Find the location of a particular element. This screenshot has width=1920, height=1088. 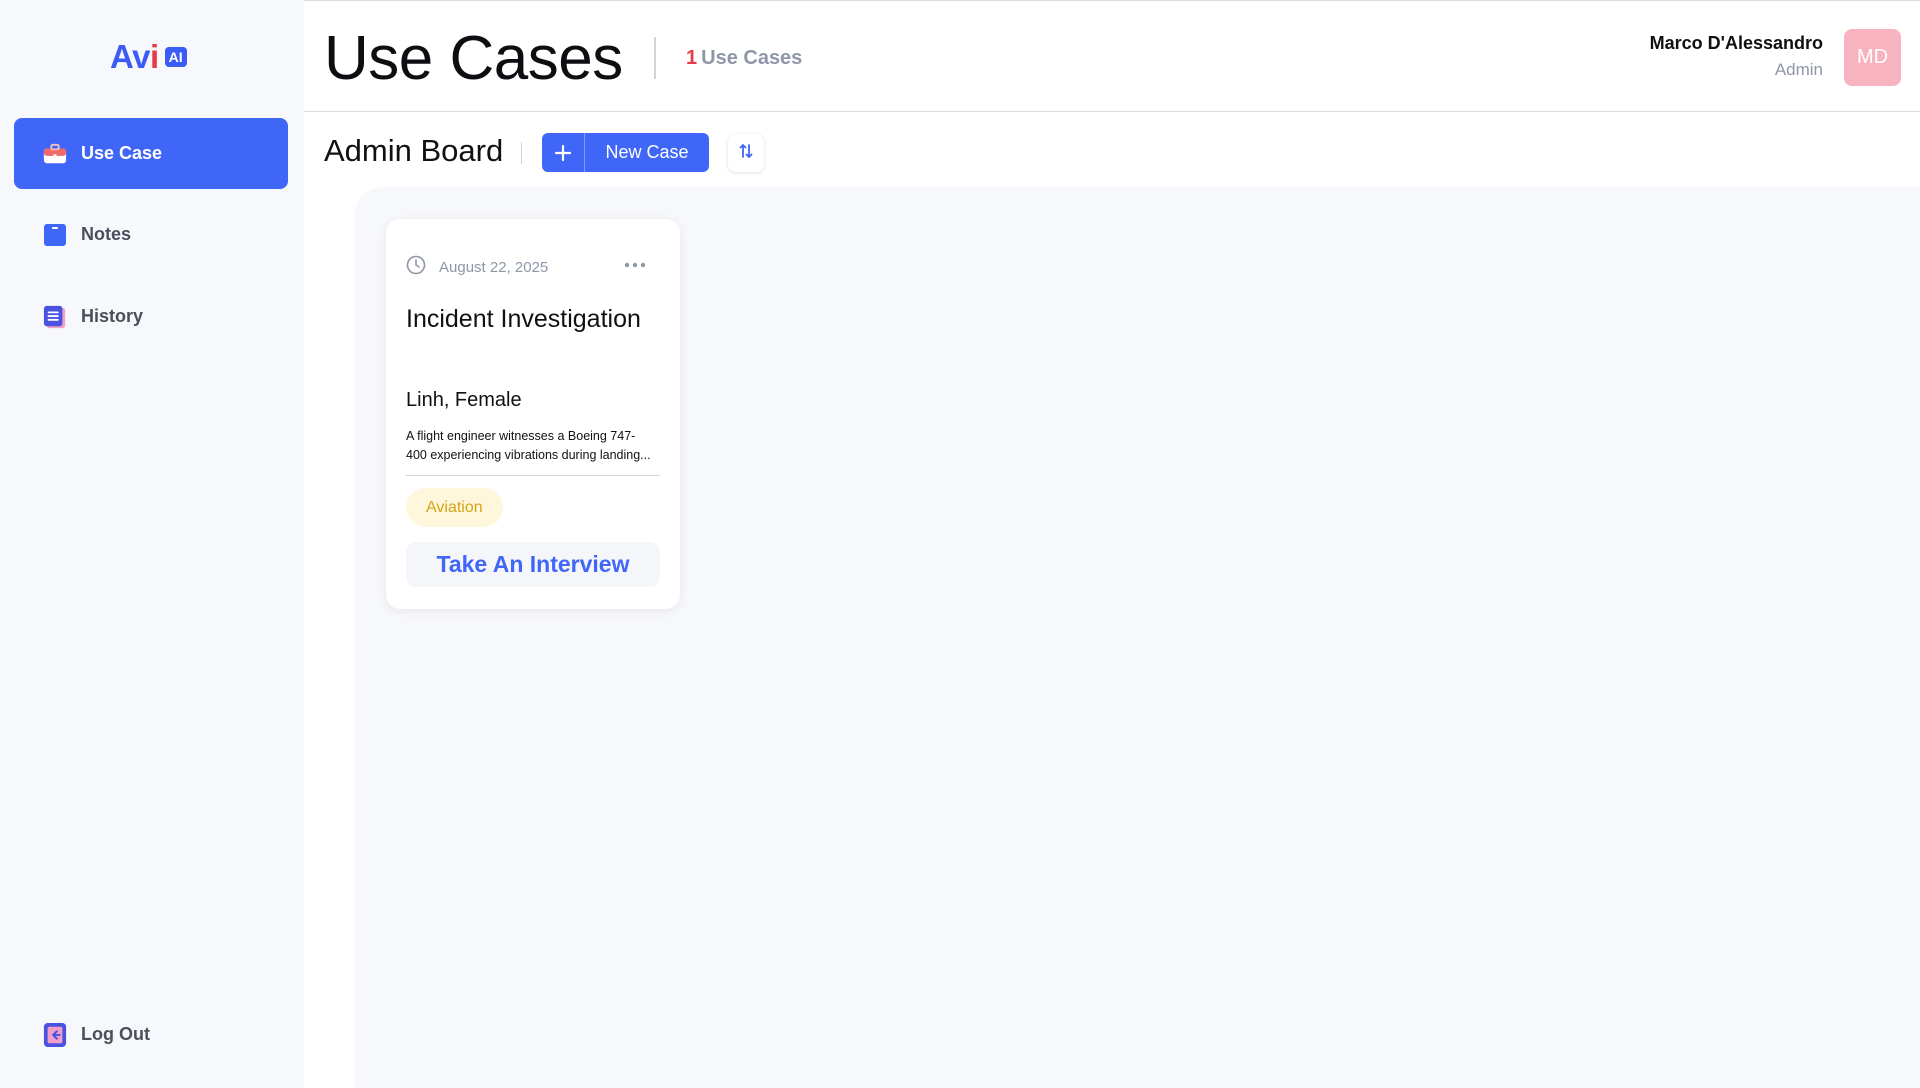

app-logo: Avi AI is located at coordinates (148, 57).